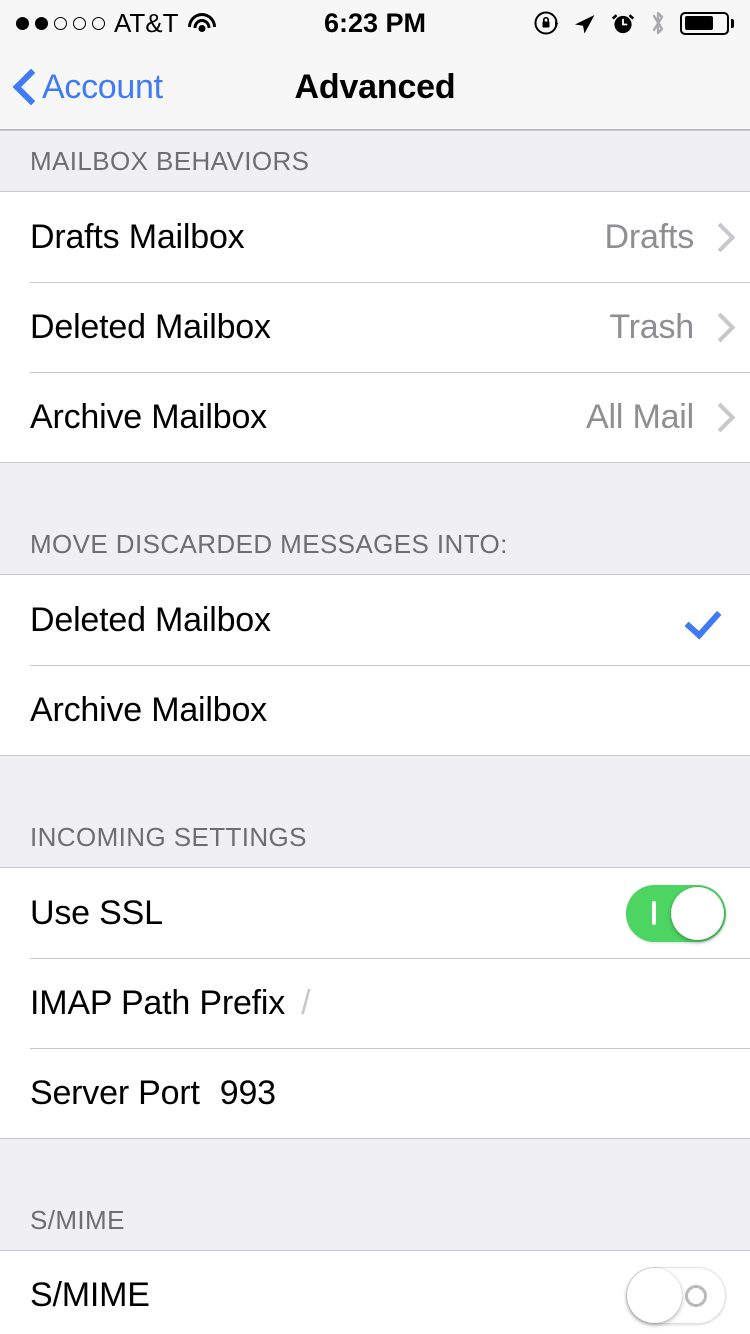 Image resolution: width=750 pixels, height=1334 pixels. Describe the element at coordinates (651, 326) in the screenshot. I see `row-value: Trash` at that location.